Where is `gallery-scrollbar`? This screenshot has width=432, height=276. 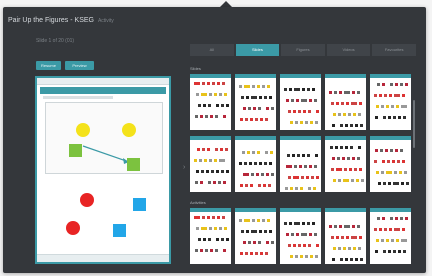 gallery-scrollbar is located at coordinates (414, 124).